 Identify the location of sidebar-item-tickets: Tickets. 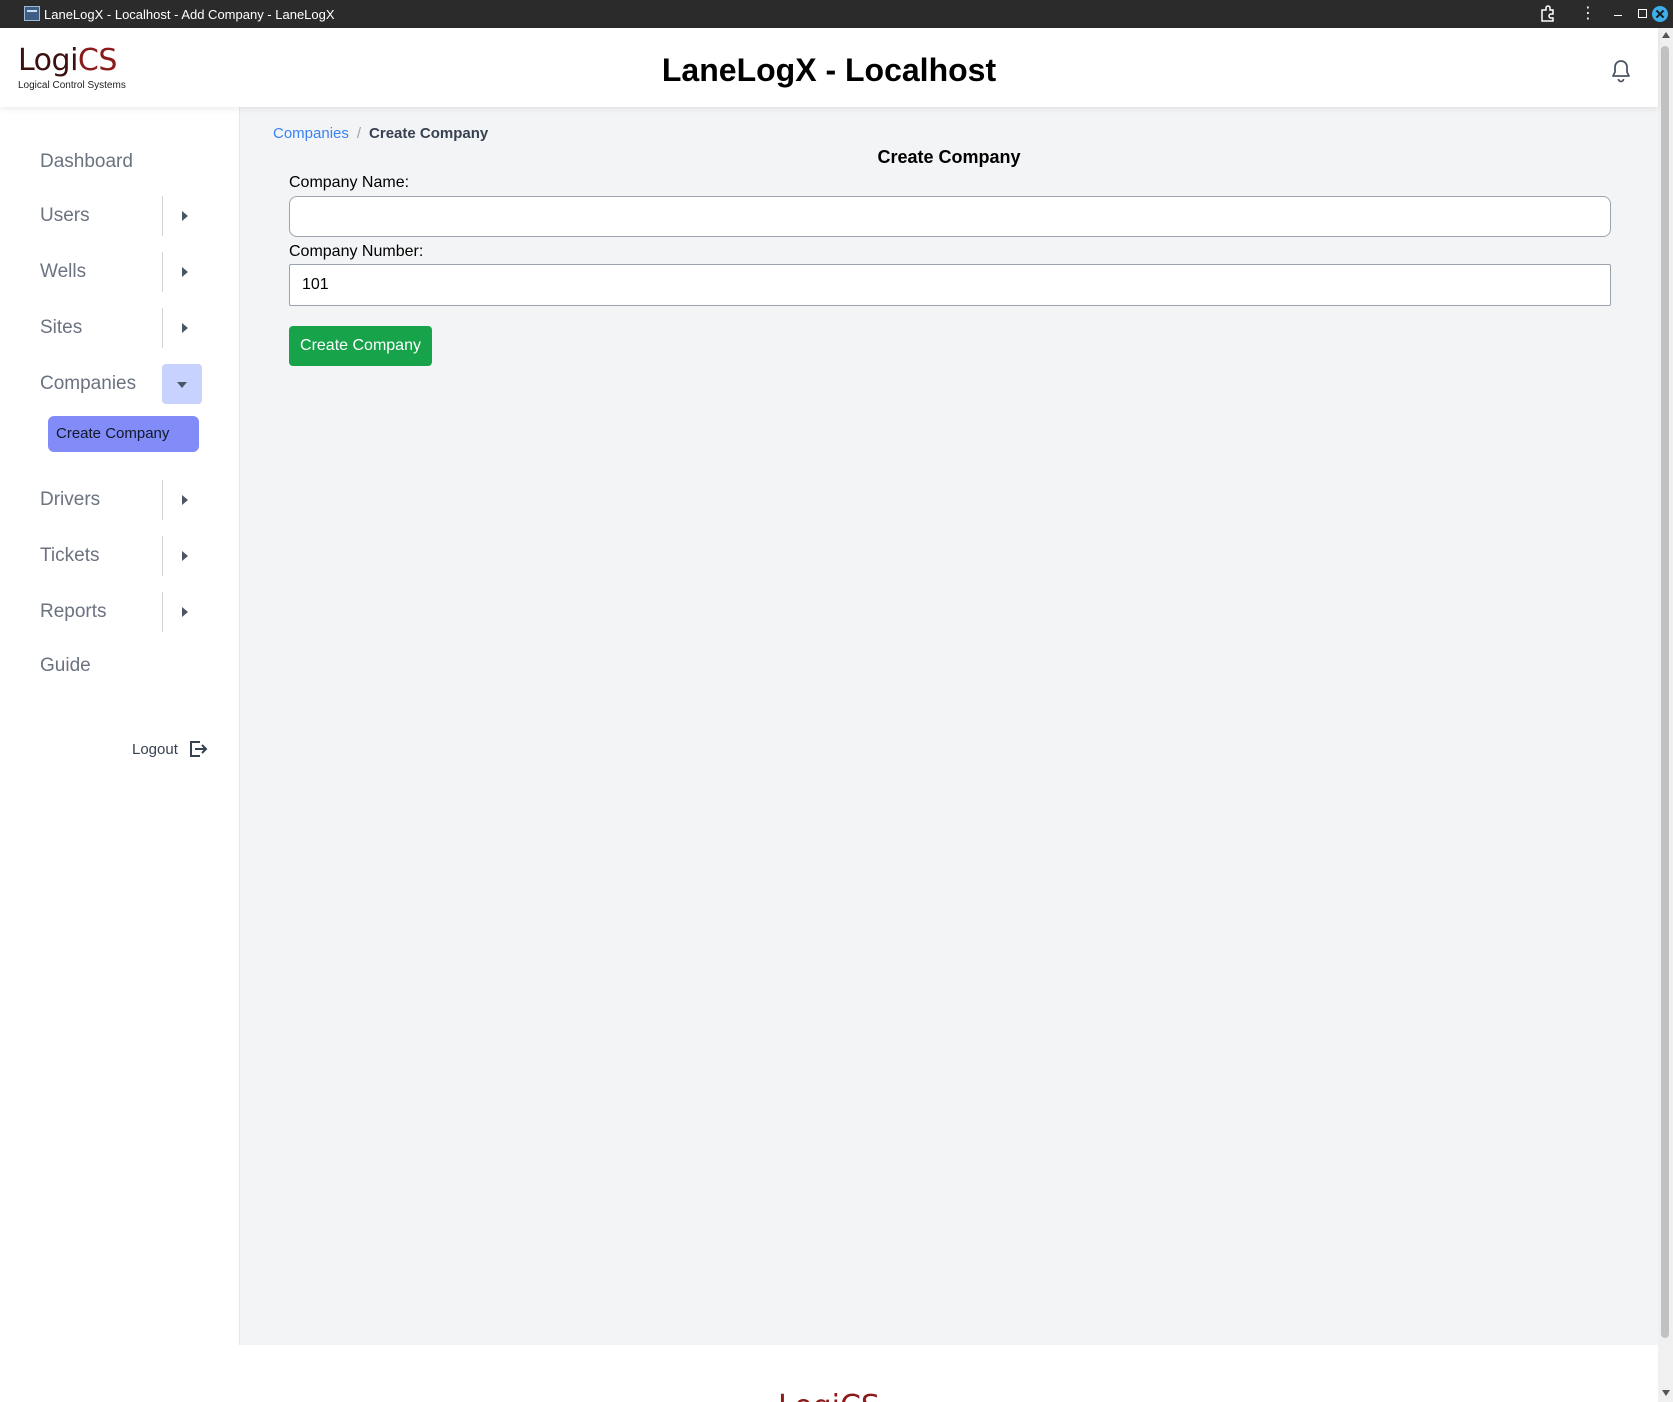
(69, 556).